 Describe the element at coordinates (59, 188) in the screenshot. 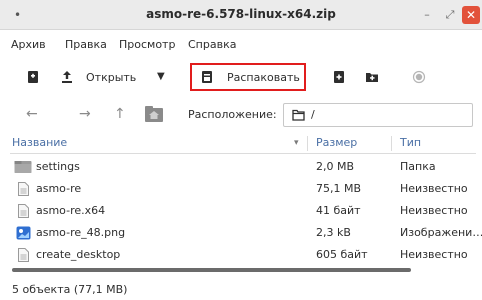

I see `file-name: asmo-re` at that location.